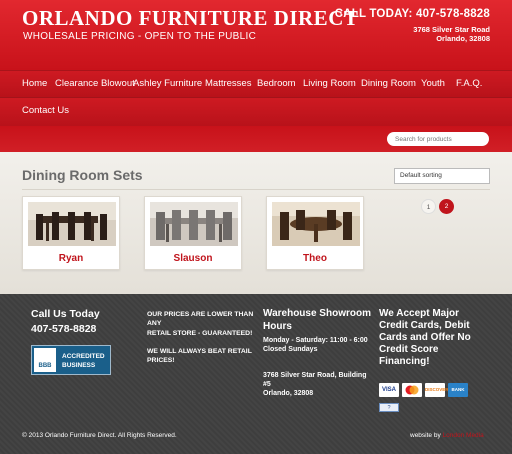 This screenshot has height=454, width=512. I want to click on site-logo-title: ORLANDO FURNITURE DIRECT, so click(190, 18).